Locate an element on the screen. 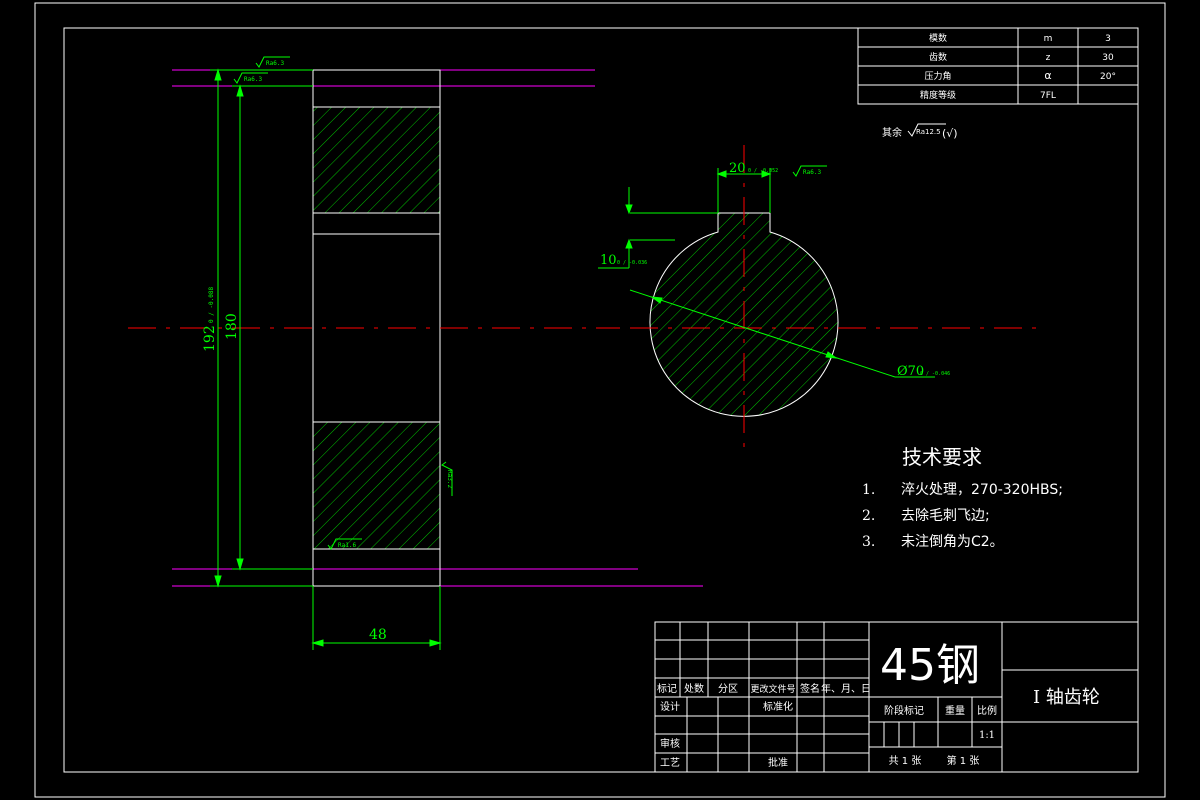 The height and width of the screenshot is (800, 1200). param-symbol-3: 7FL is located at coordinates (1048, 96).